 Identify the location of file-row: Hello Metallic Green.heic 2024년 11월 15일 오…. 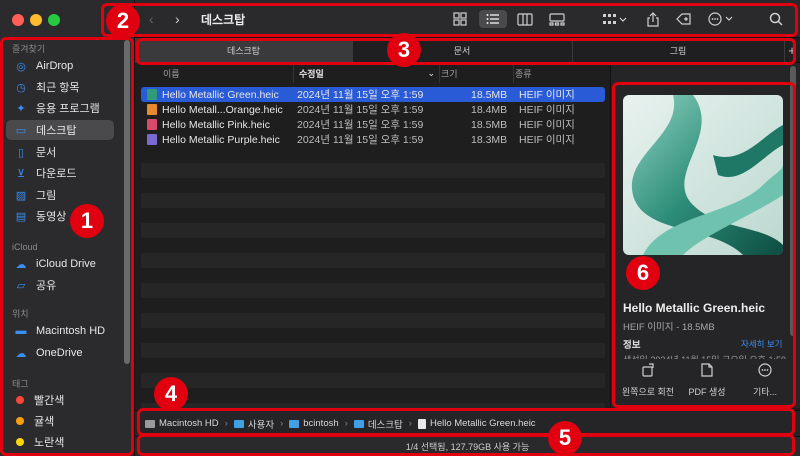
(373, 94).